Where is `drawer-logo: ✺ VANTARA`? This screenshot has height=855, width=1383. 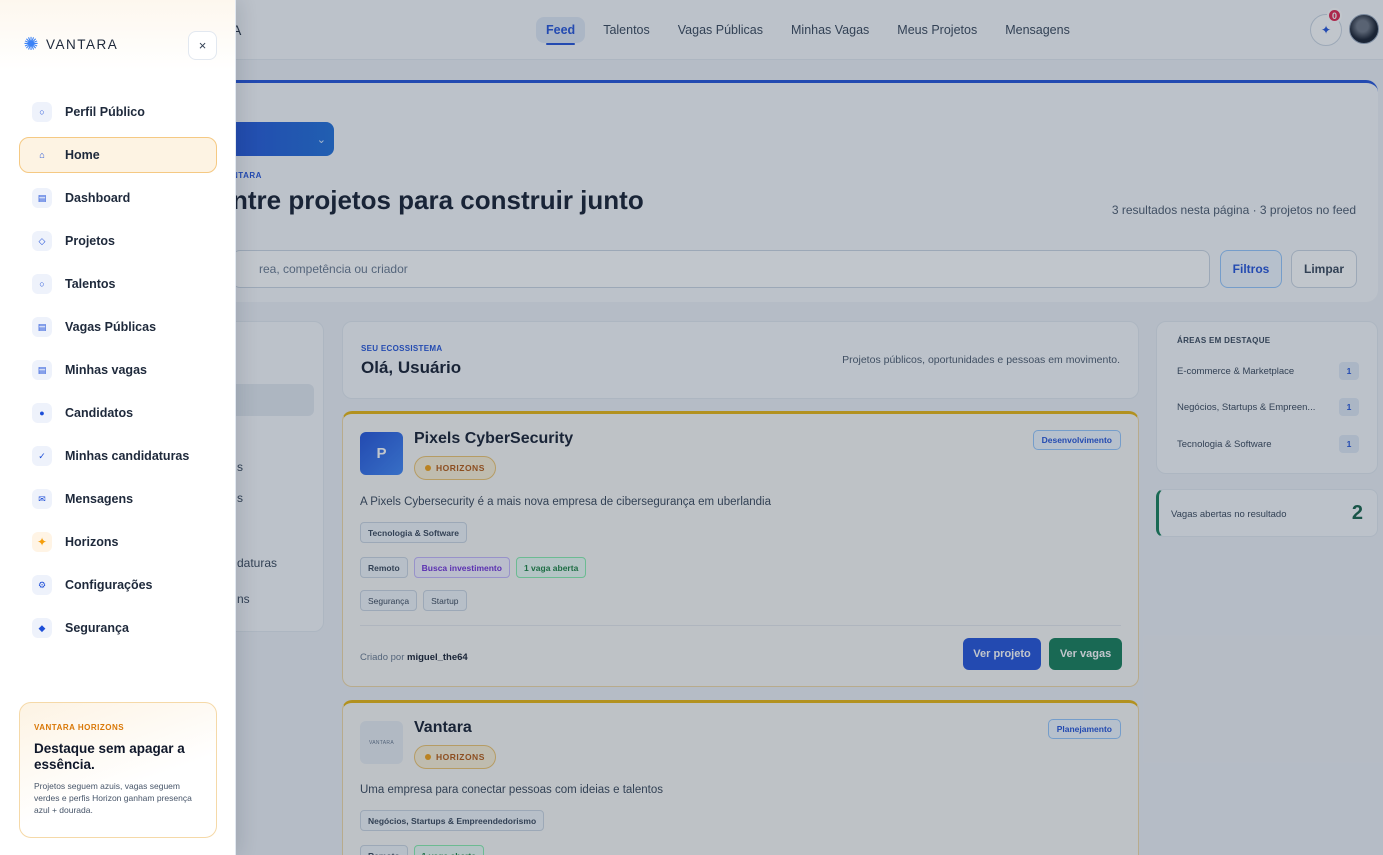 drawer-logo: ✺ VANTARA is located at coordinates (69, 44).